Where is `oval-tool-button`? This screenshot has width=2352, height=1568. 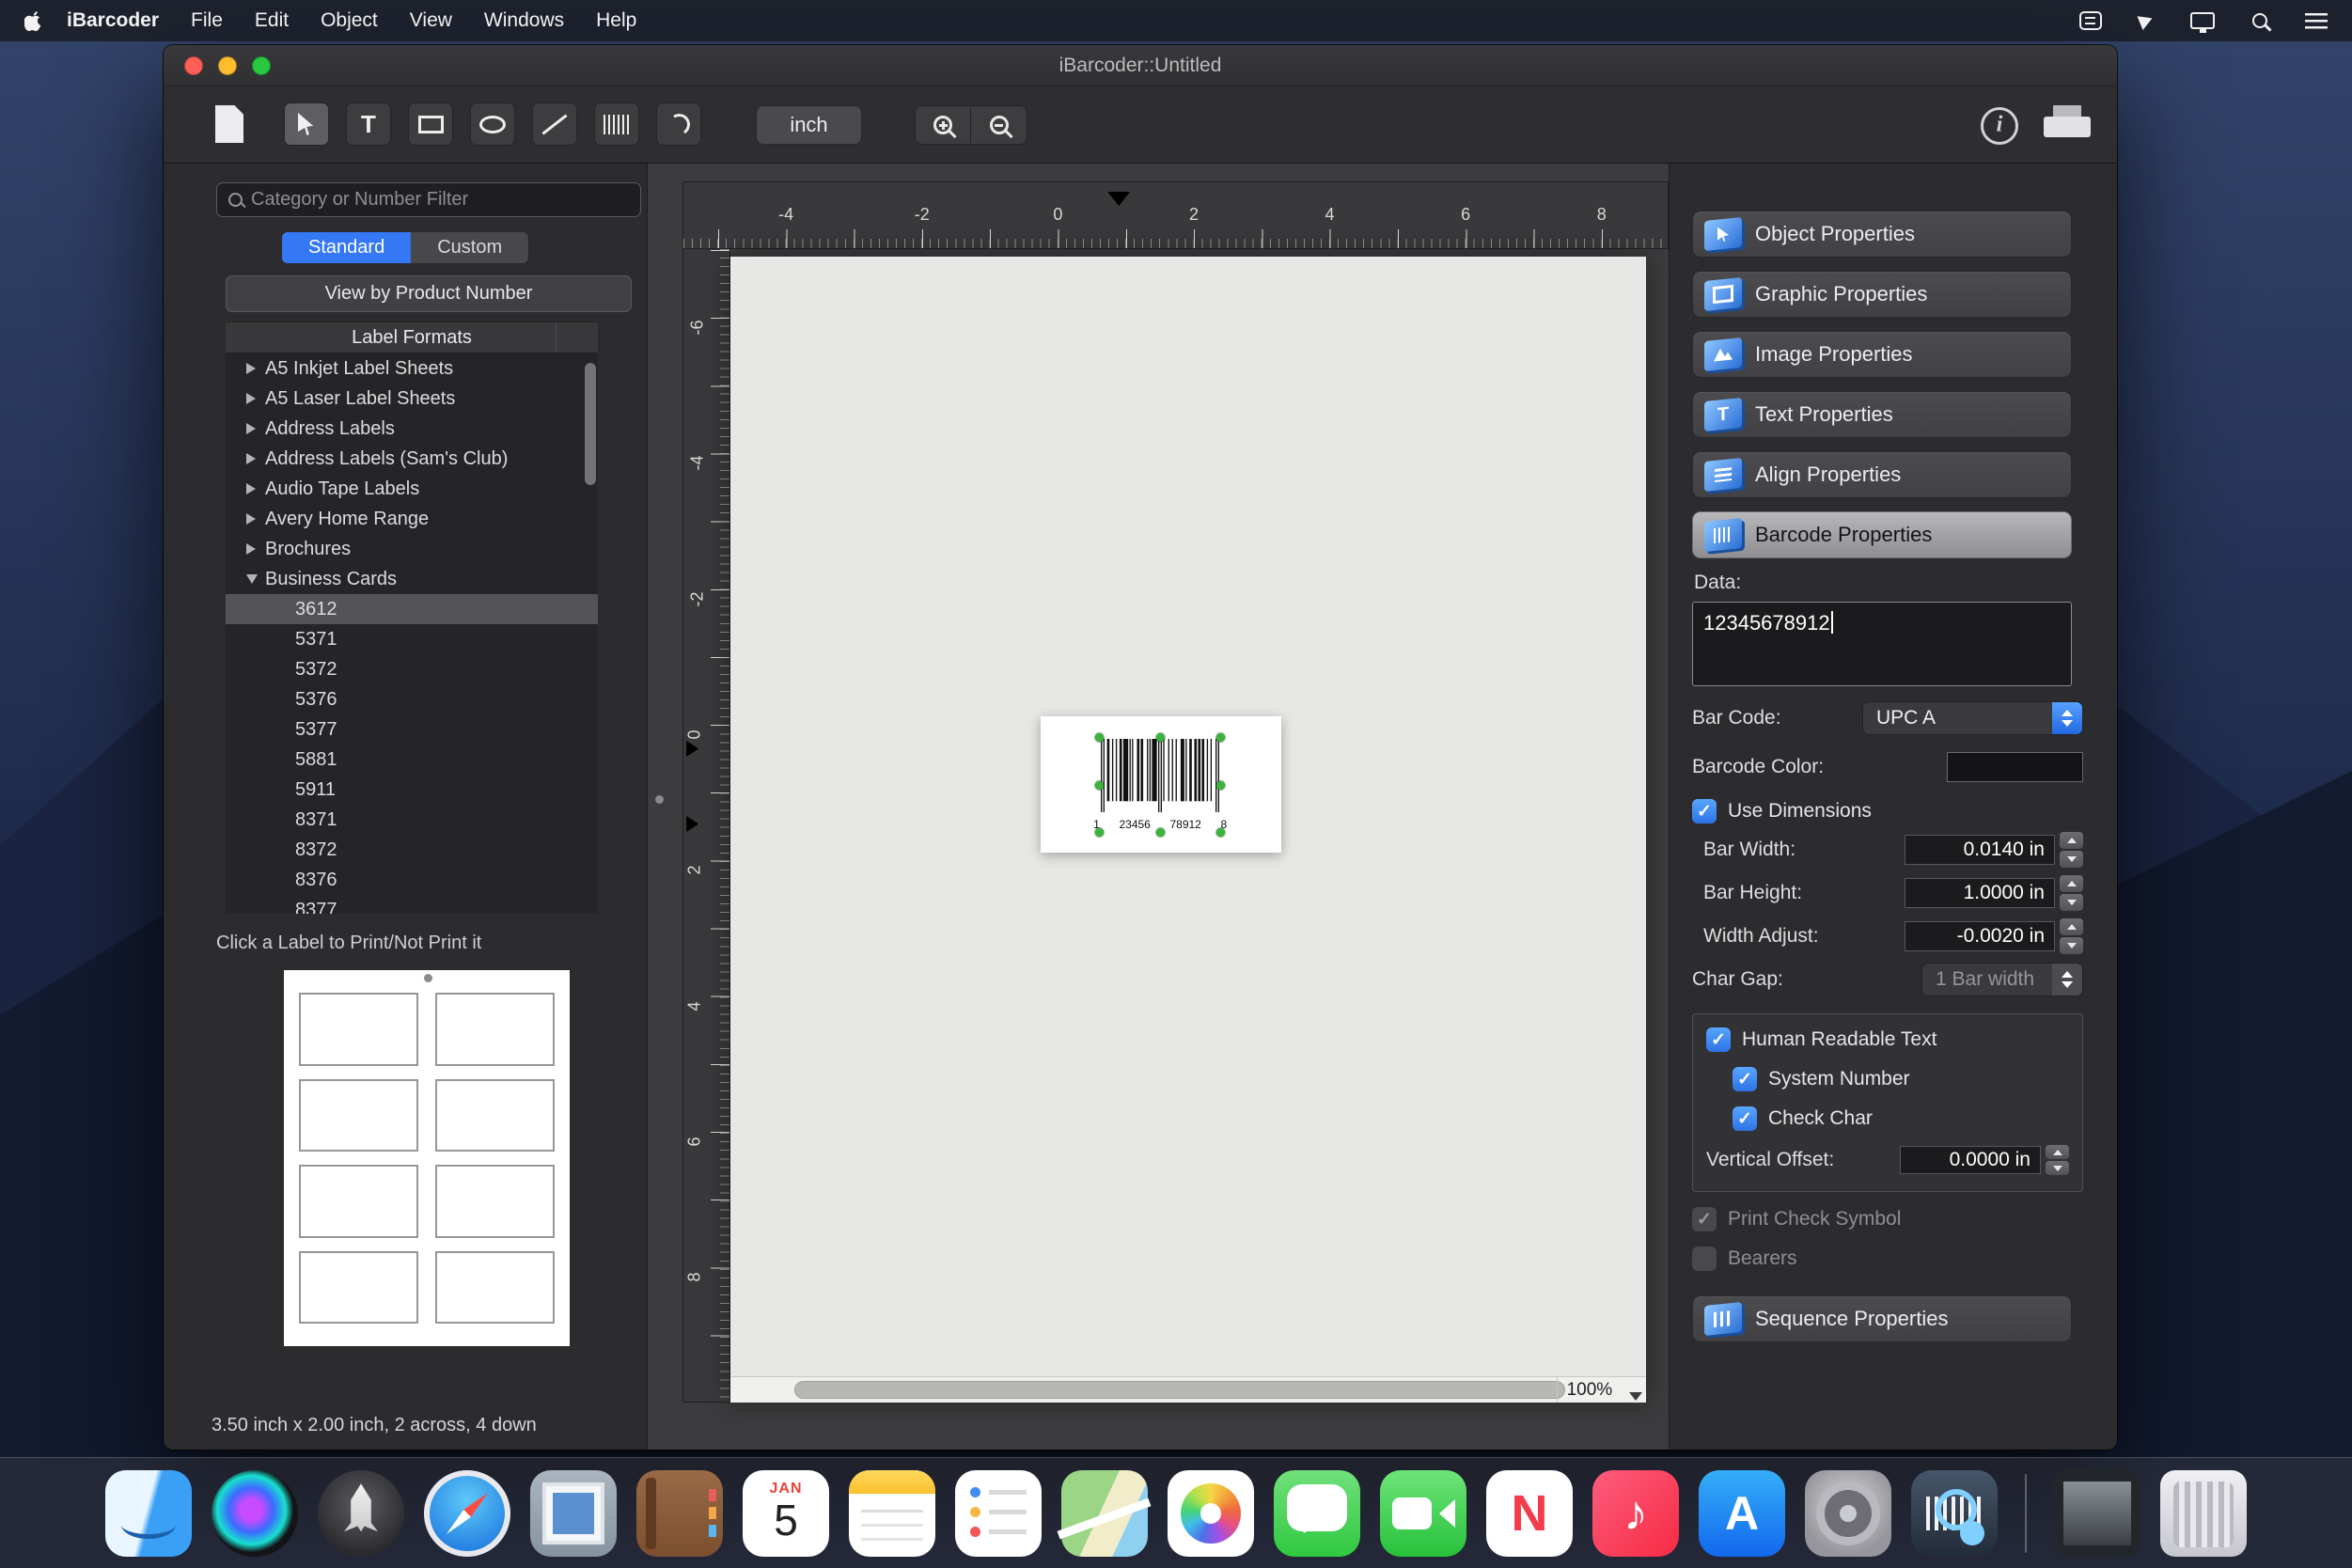 oval-tool-button is located at coordinates (492, 124).